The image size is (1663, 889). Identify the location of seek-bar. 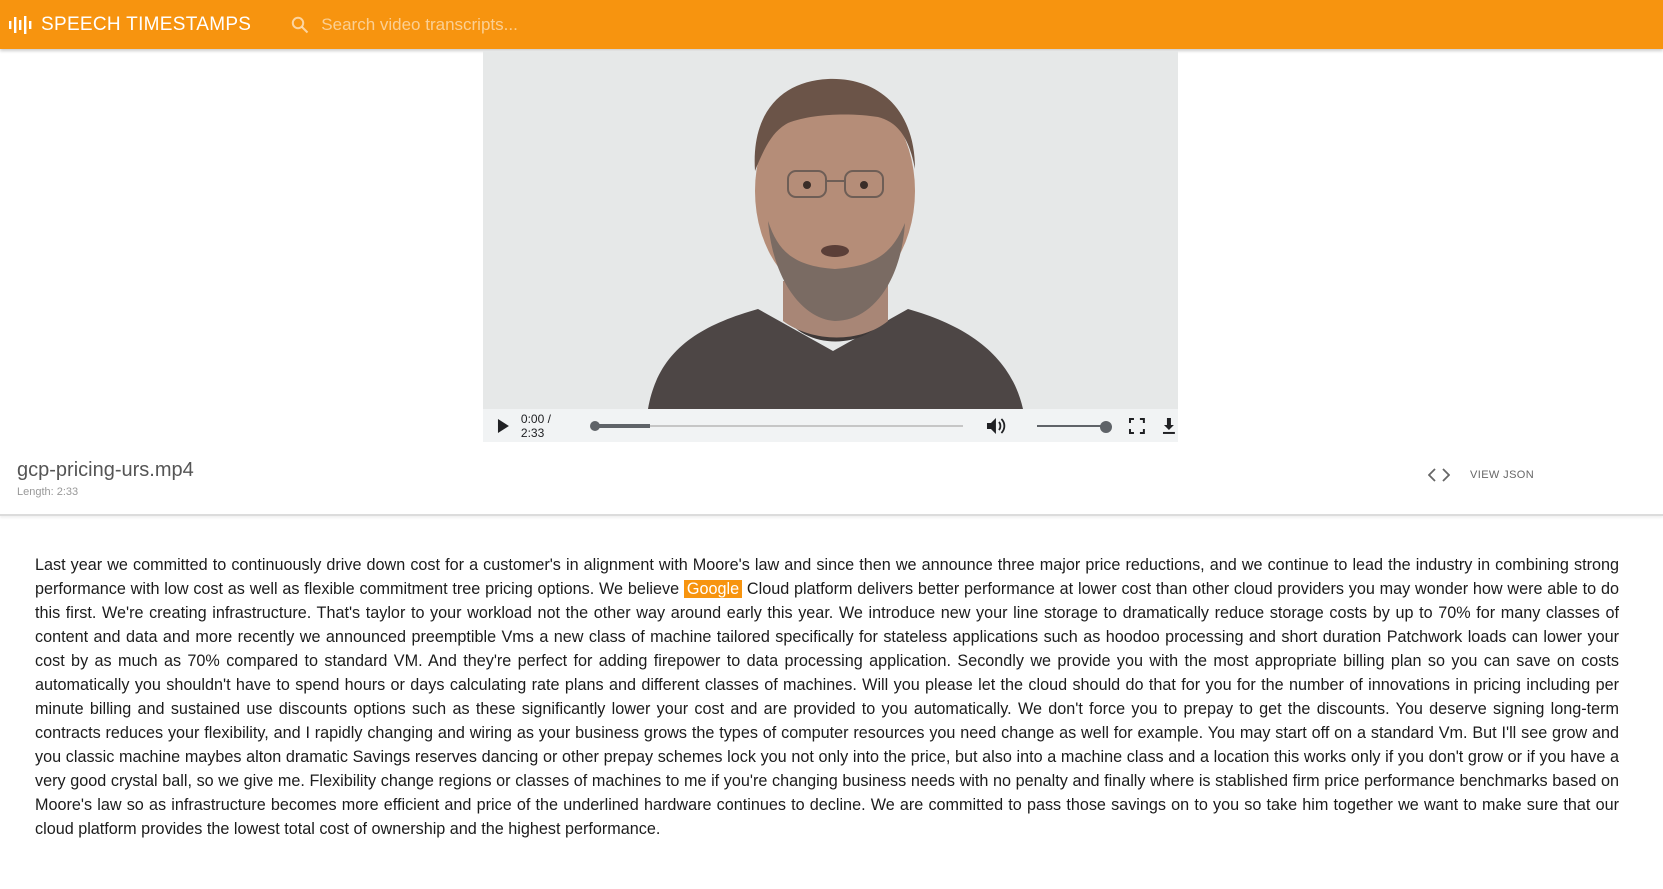
(776, 426).